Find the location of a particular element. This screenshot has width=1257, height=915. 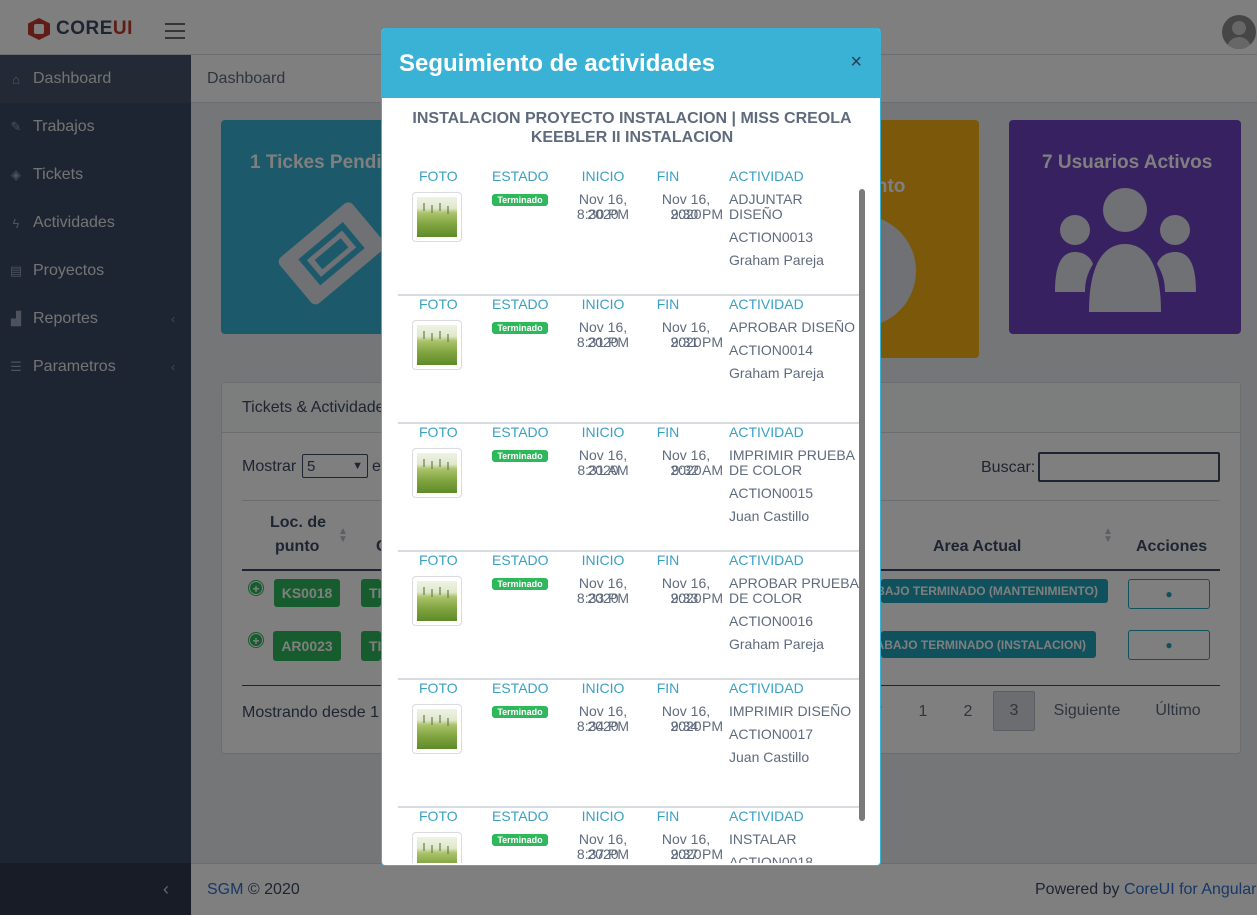

start-time: 8:31 PM is located at coordinates (603, 342).